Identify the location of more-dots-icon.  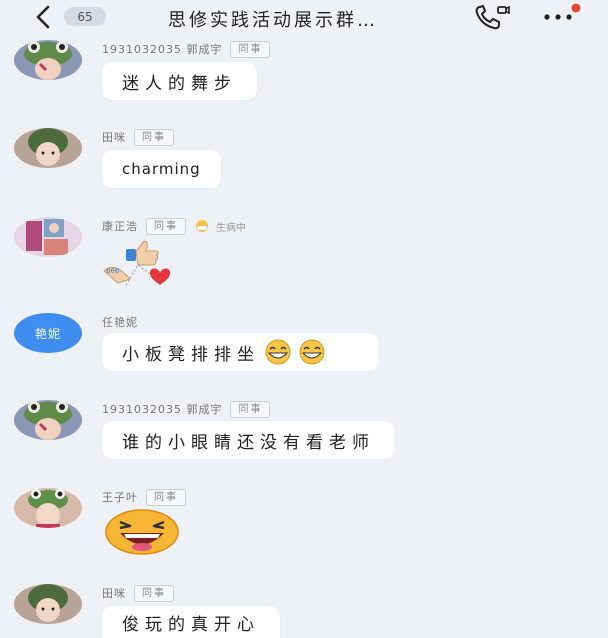
(562, 11).